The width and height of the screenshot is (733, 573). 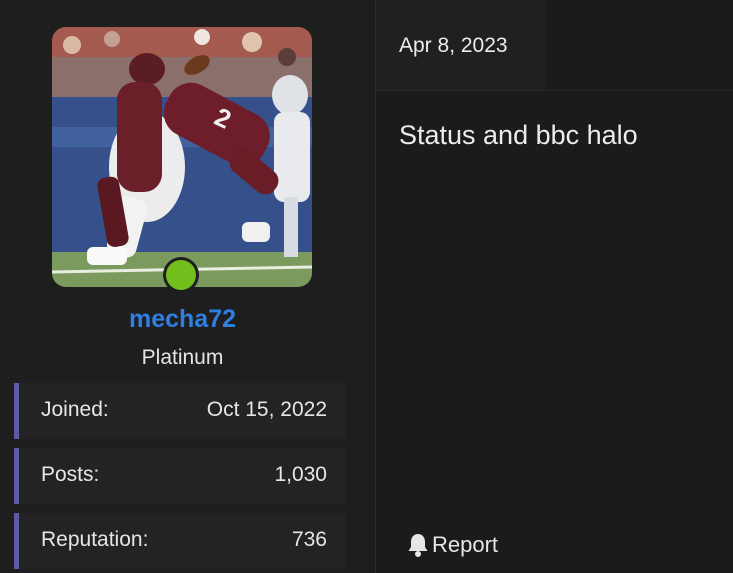 What do you see at coordinates (266, 409) in the screenshot?
I see `stat-value: Oct 15, 2022` at bounding box center [266, 409].